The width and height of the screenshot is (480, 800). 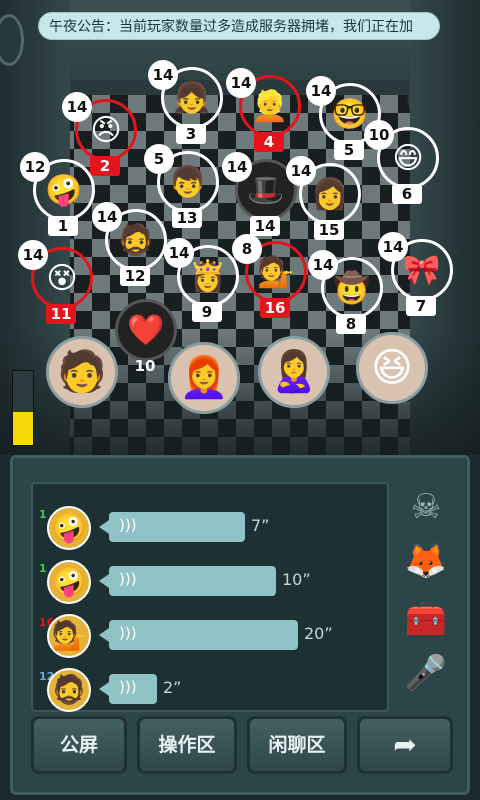 What do you see at coordinates (275, 308) in the screenshot?
I see `seat-number: 16` at bounding box center [275, 308].